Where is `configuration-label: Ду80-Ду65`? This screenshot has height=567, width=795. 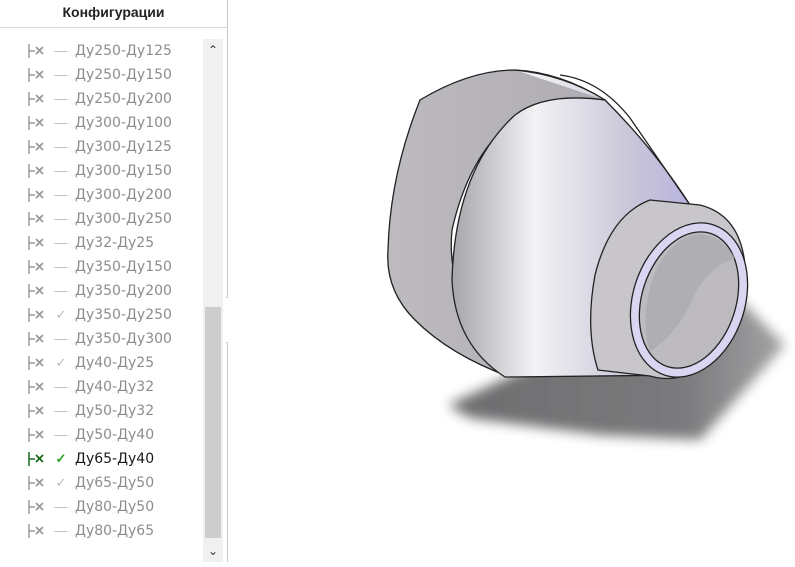
configuration-label: Ду80-Ду65 is located at coordinates (115, 531).